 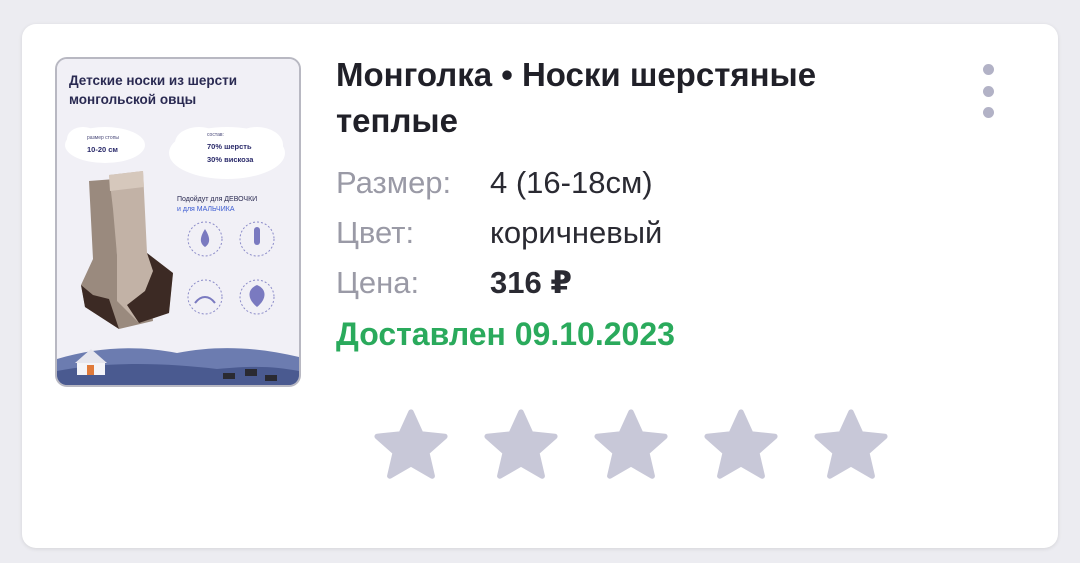 I want to click on image-composition-1: 70% шерсть, so click(x=229, y=146).